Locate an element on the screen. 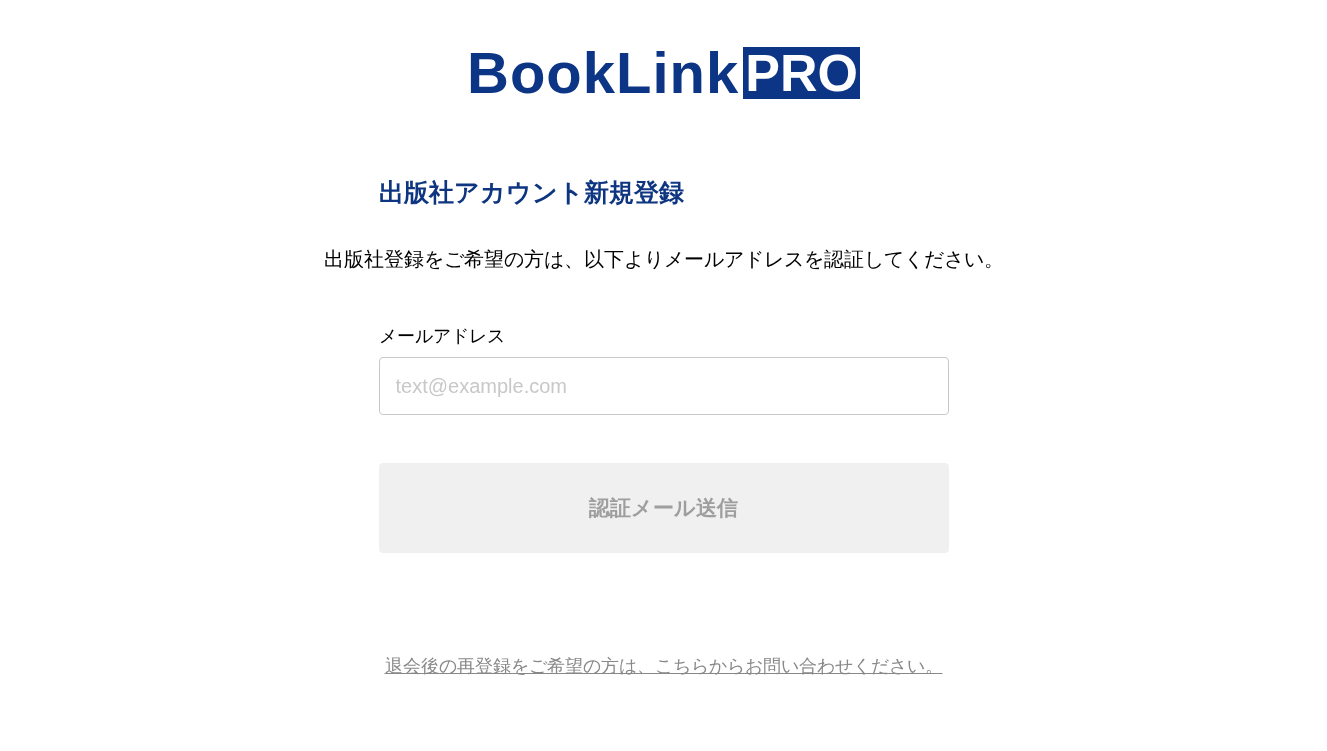 The height and width of the screenshot is (751, 1327). page-title: 出版社アカウント新規登録 is located at coordinates (531, 192).